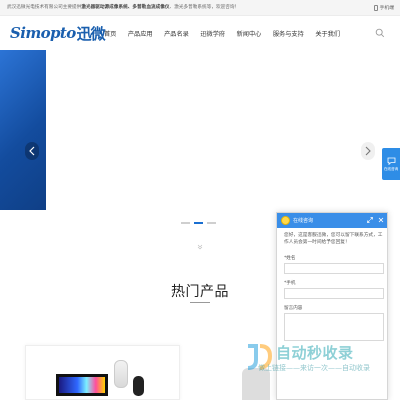 The width and height of the screenshot is (400, 400). I want to click on main-nav: 首页 产品应用 产品名录 迅微学府 新闻中心 服务与支持 关于我们, so click(228, 33).